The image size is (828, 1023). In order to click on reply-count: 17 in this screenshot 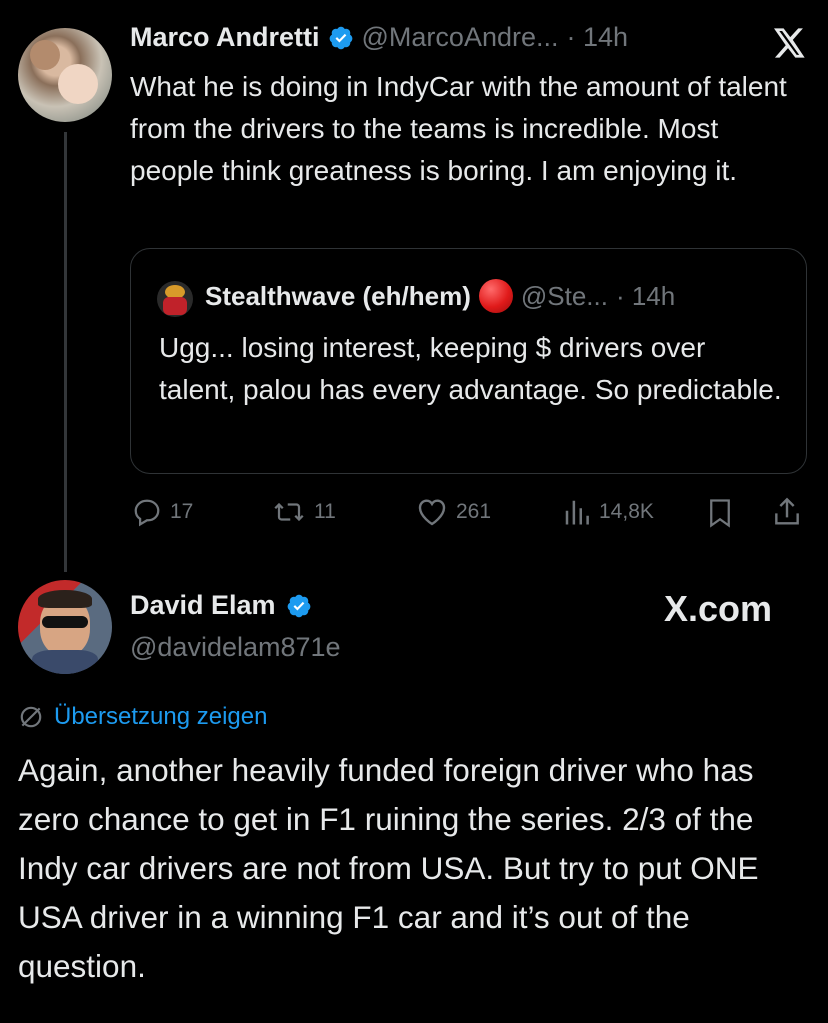, I will do `click(182, 511)`.